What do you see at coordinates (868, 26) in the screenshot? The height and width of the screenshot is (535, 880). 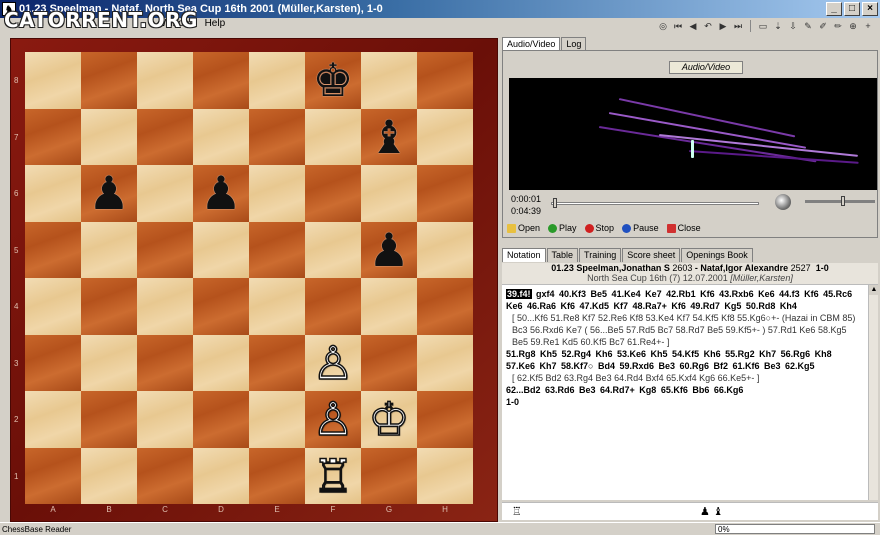 I see `plus-icon: +` at bounding box center [868, 26].